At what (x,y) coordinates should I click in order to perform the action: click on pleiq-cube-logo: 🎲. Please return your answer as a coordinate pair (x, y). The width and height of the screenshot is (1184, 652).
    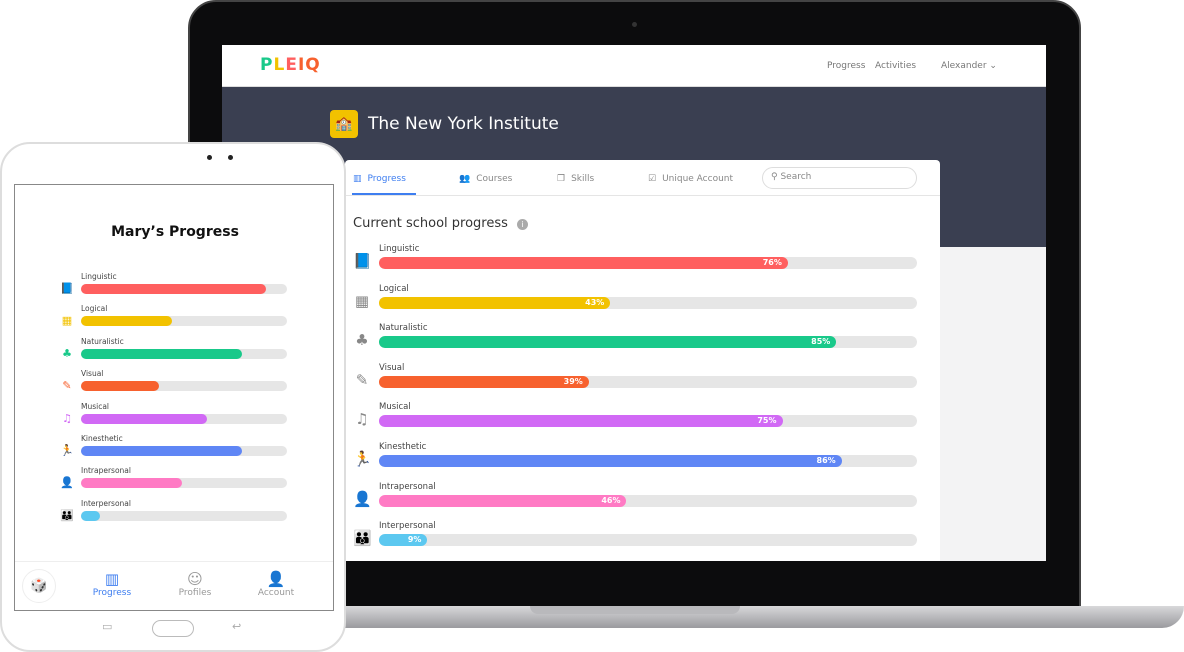
    Looking at the image, I should click on (39, 586).